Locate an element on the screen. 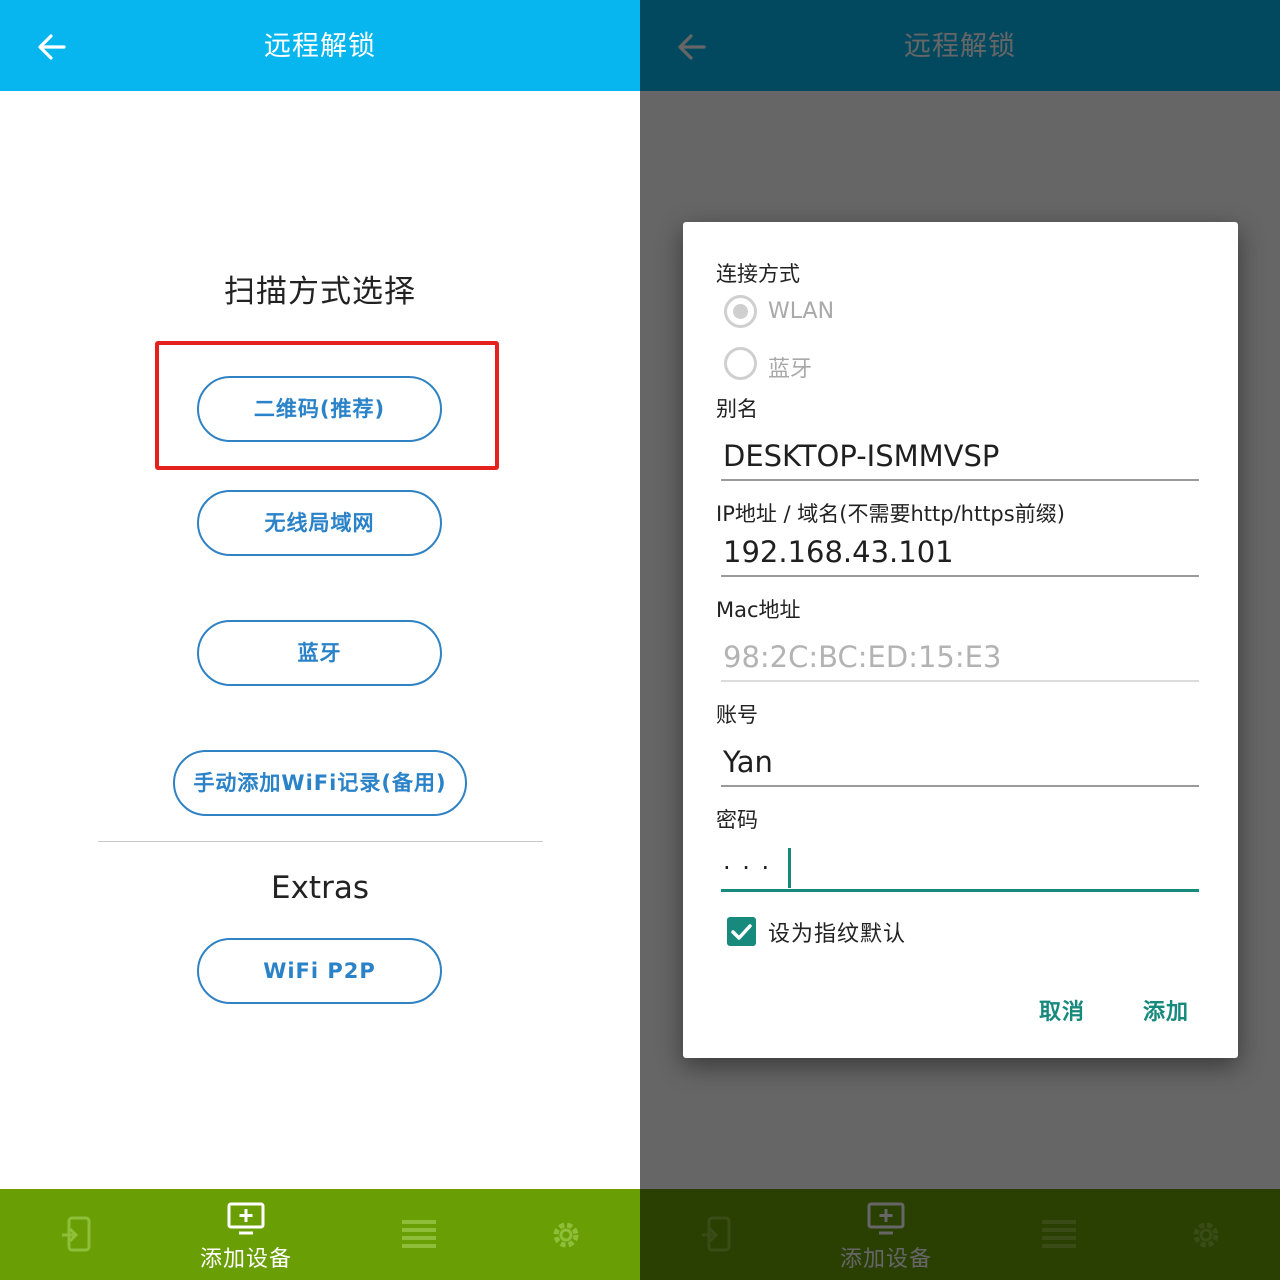  tab-add-device-label: 添加设备 is located at coordinates (245, 1259).